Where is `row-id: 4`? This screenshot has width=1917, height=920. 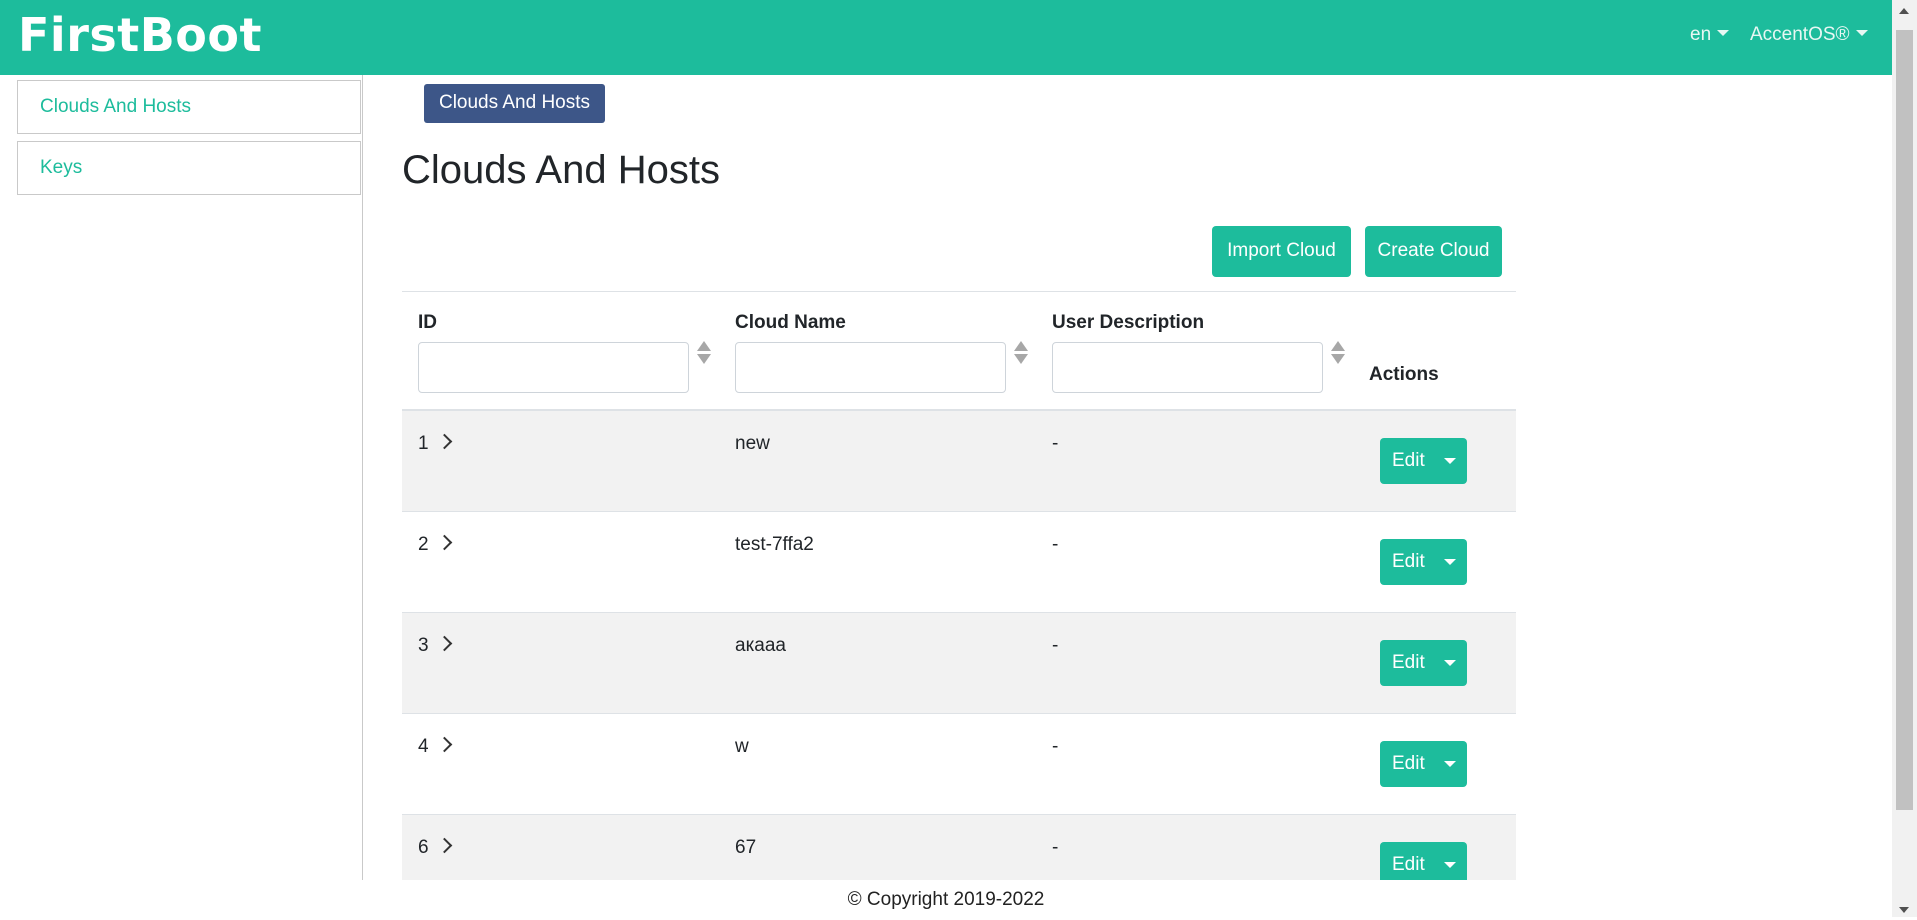
row-id: 4 is located at coordinates (435, 747).